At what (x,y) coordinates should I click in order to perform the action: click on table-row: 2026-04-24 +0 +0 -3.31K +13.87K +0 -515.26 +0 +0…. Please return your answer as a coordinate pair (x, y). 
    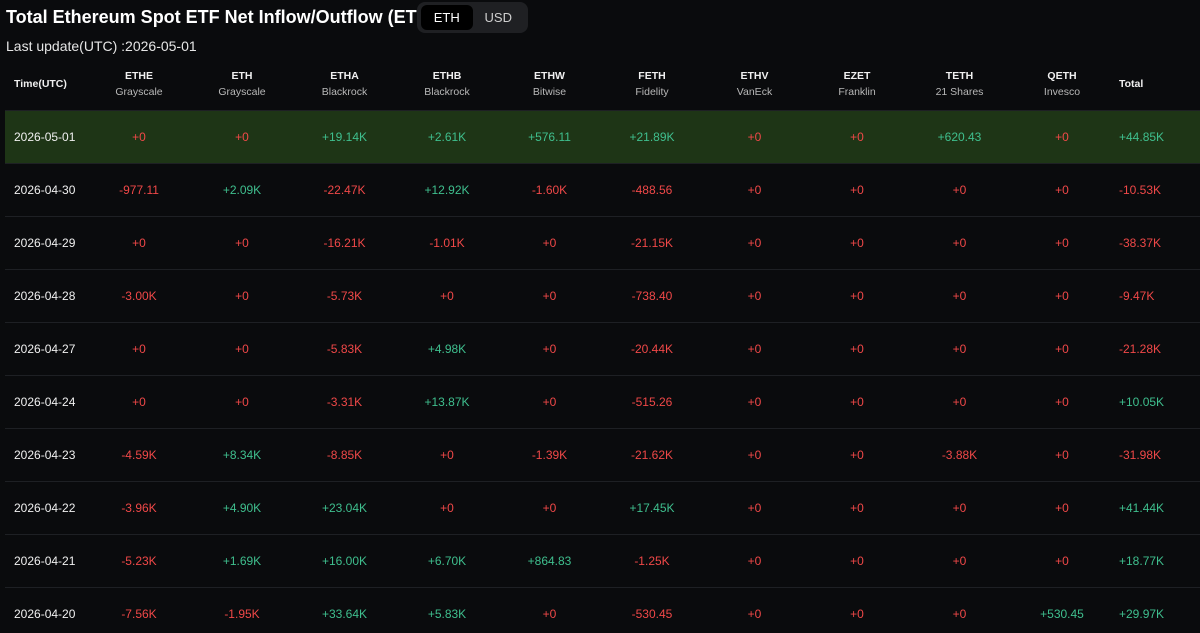
    Looking at the image, I should click on (602, 401).